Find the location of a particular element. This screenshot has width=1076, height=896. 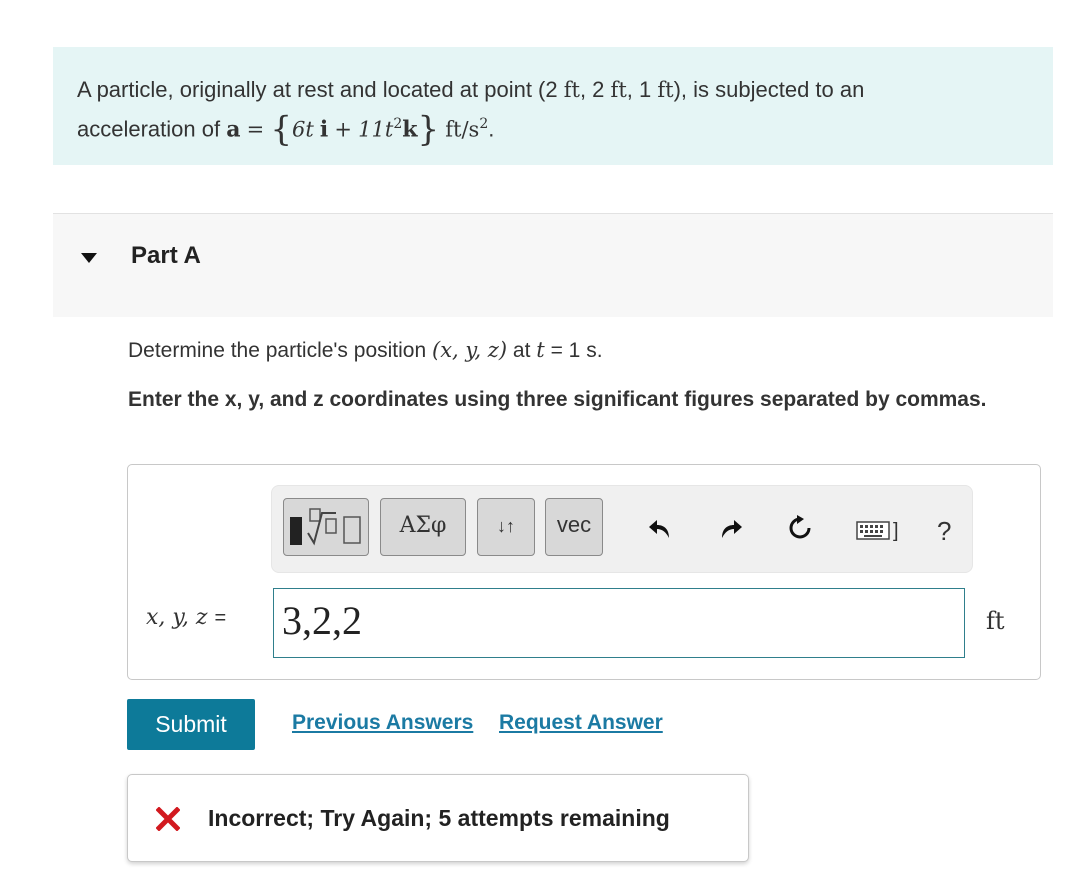

term-6t: 6t is located at coordinates (302, 129).